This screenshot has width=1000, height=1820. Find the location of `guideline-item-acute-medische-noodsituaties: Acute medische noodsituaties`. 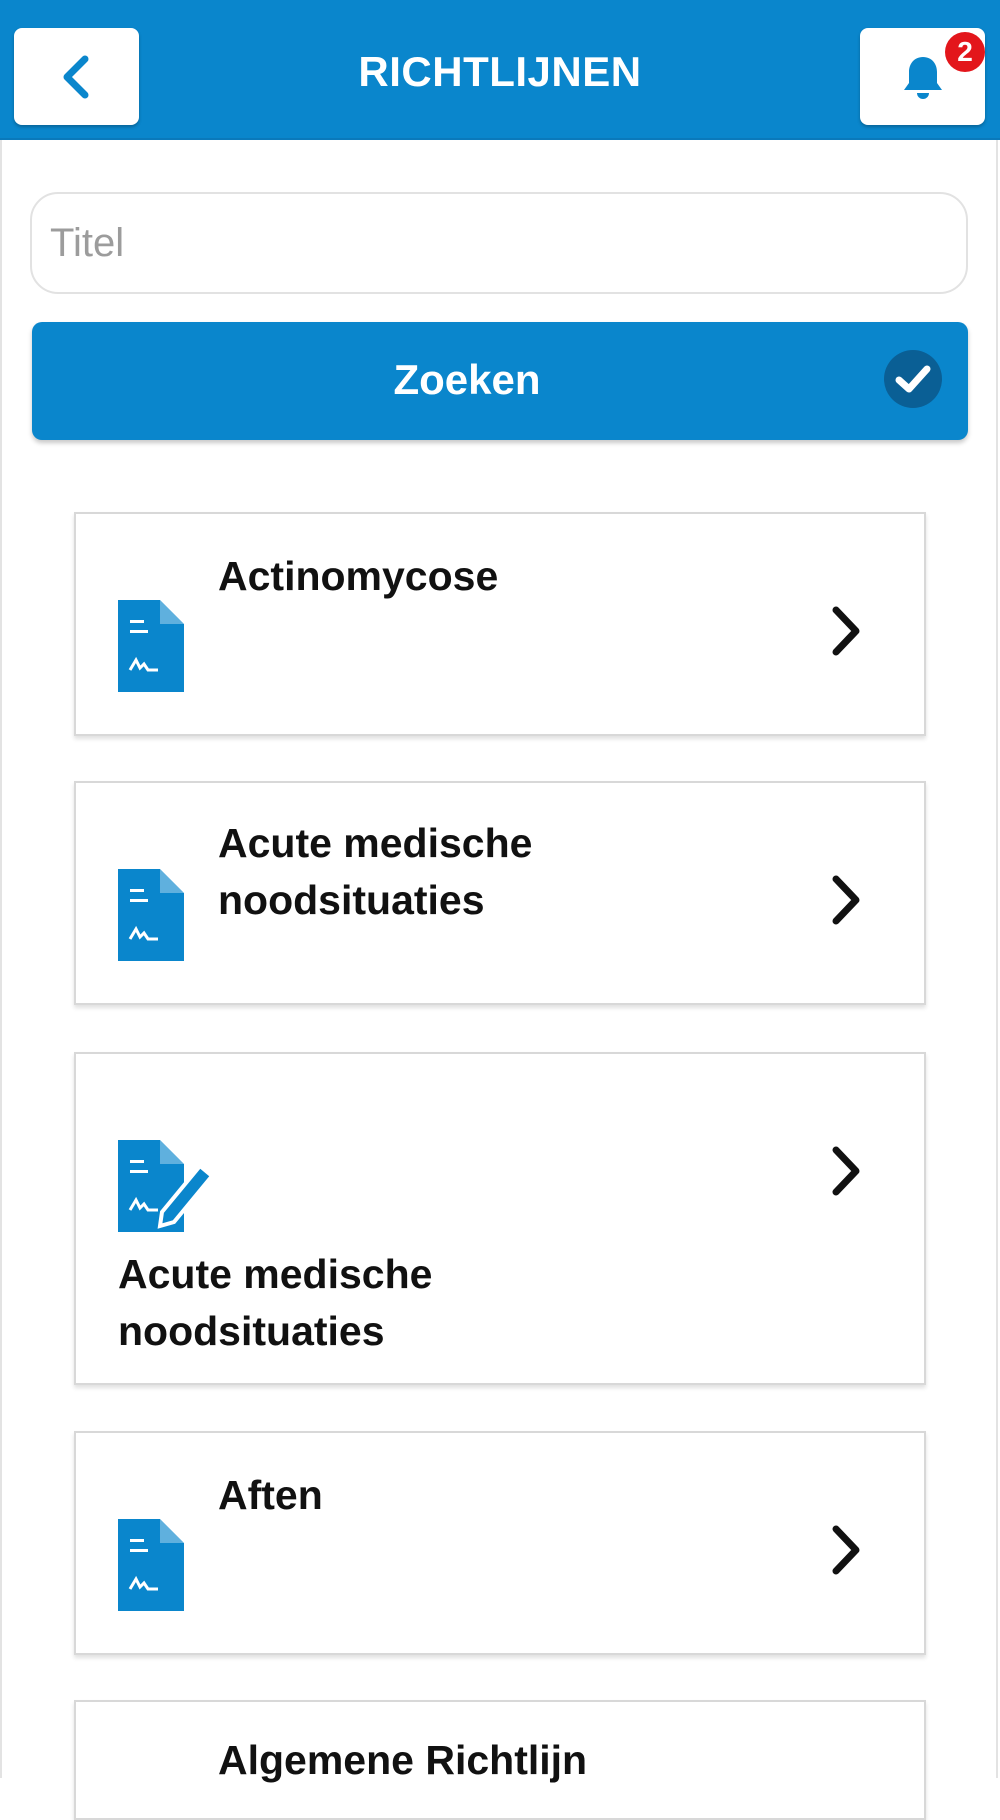

guideline-item-acute-medische-noodsituaties: Acute medische noodsituaties is located at coordinates (500, 893).